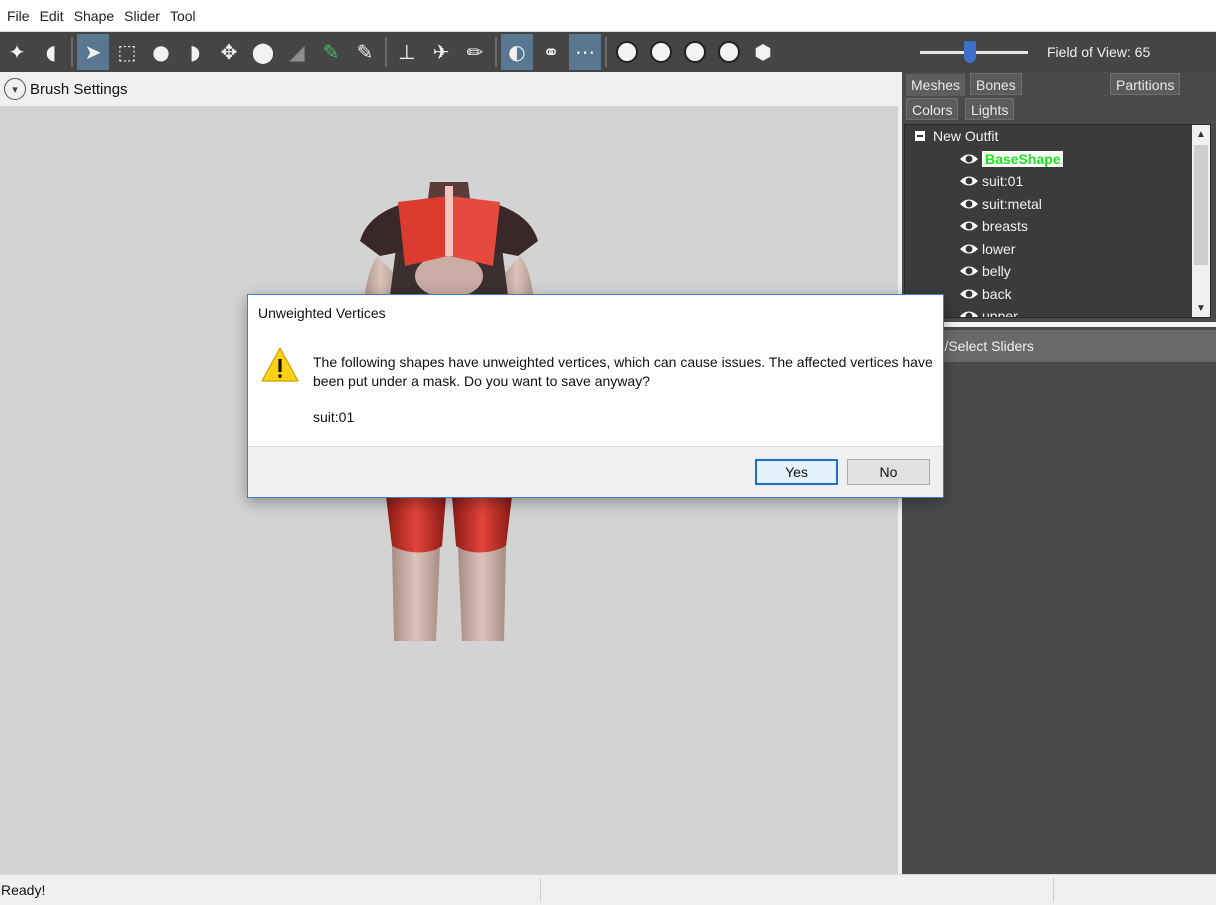  What do you see at coordinates (52, 16) in the screenshot?
I see `menu-edit: Edit` at bounding box center [52, 16].